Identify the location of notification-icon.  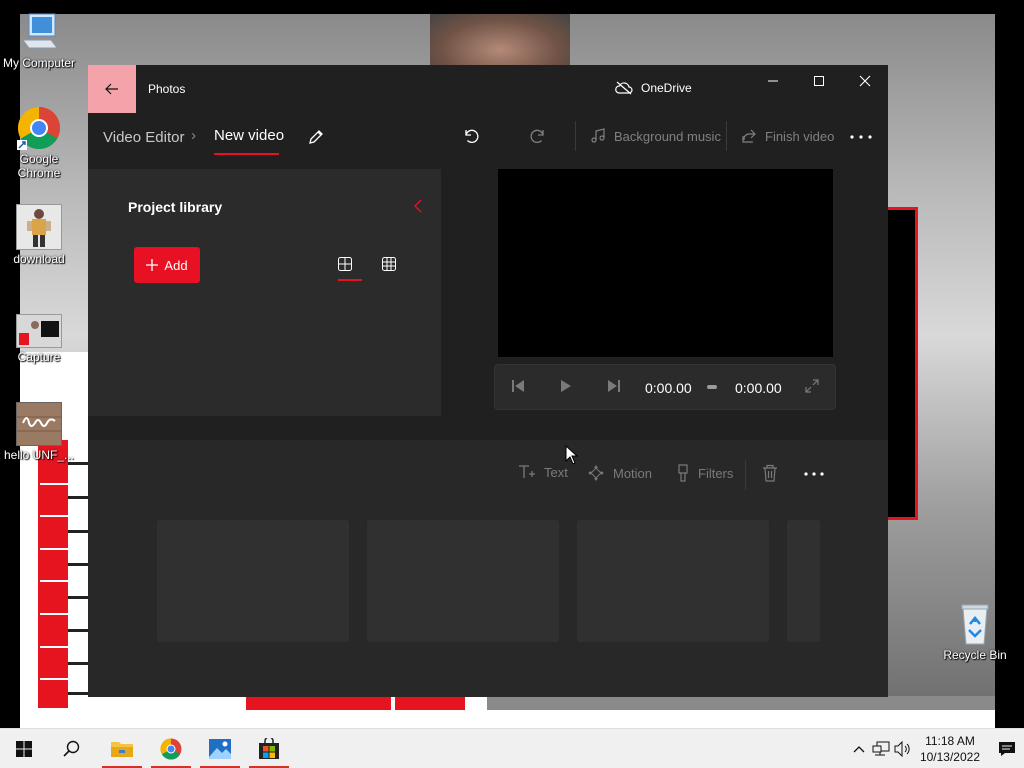
(1007, 749).